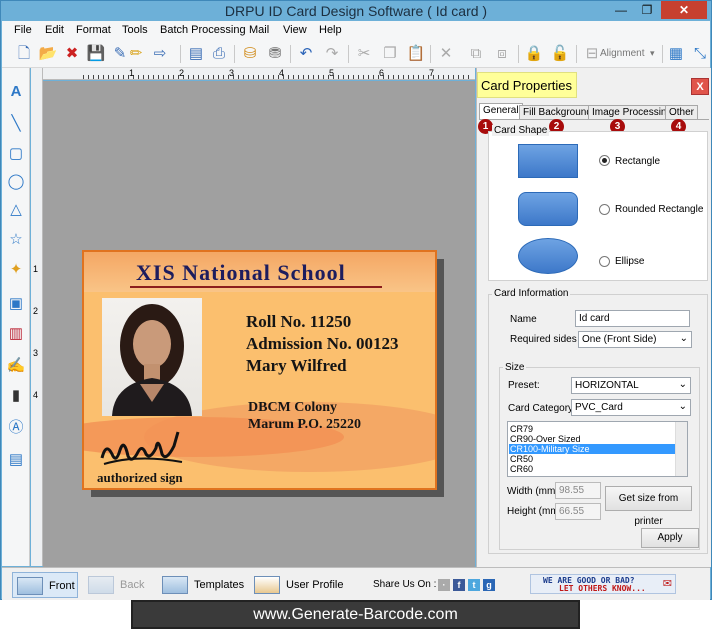 This screenshot has height=629, width=712. Describe the element at coordinates (24, 54) in the screenshot. I see `new-file-icon: 🗋` at that location.